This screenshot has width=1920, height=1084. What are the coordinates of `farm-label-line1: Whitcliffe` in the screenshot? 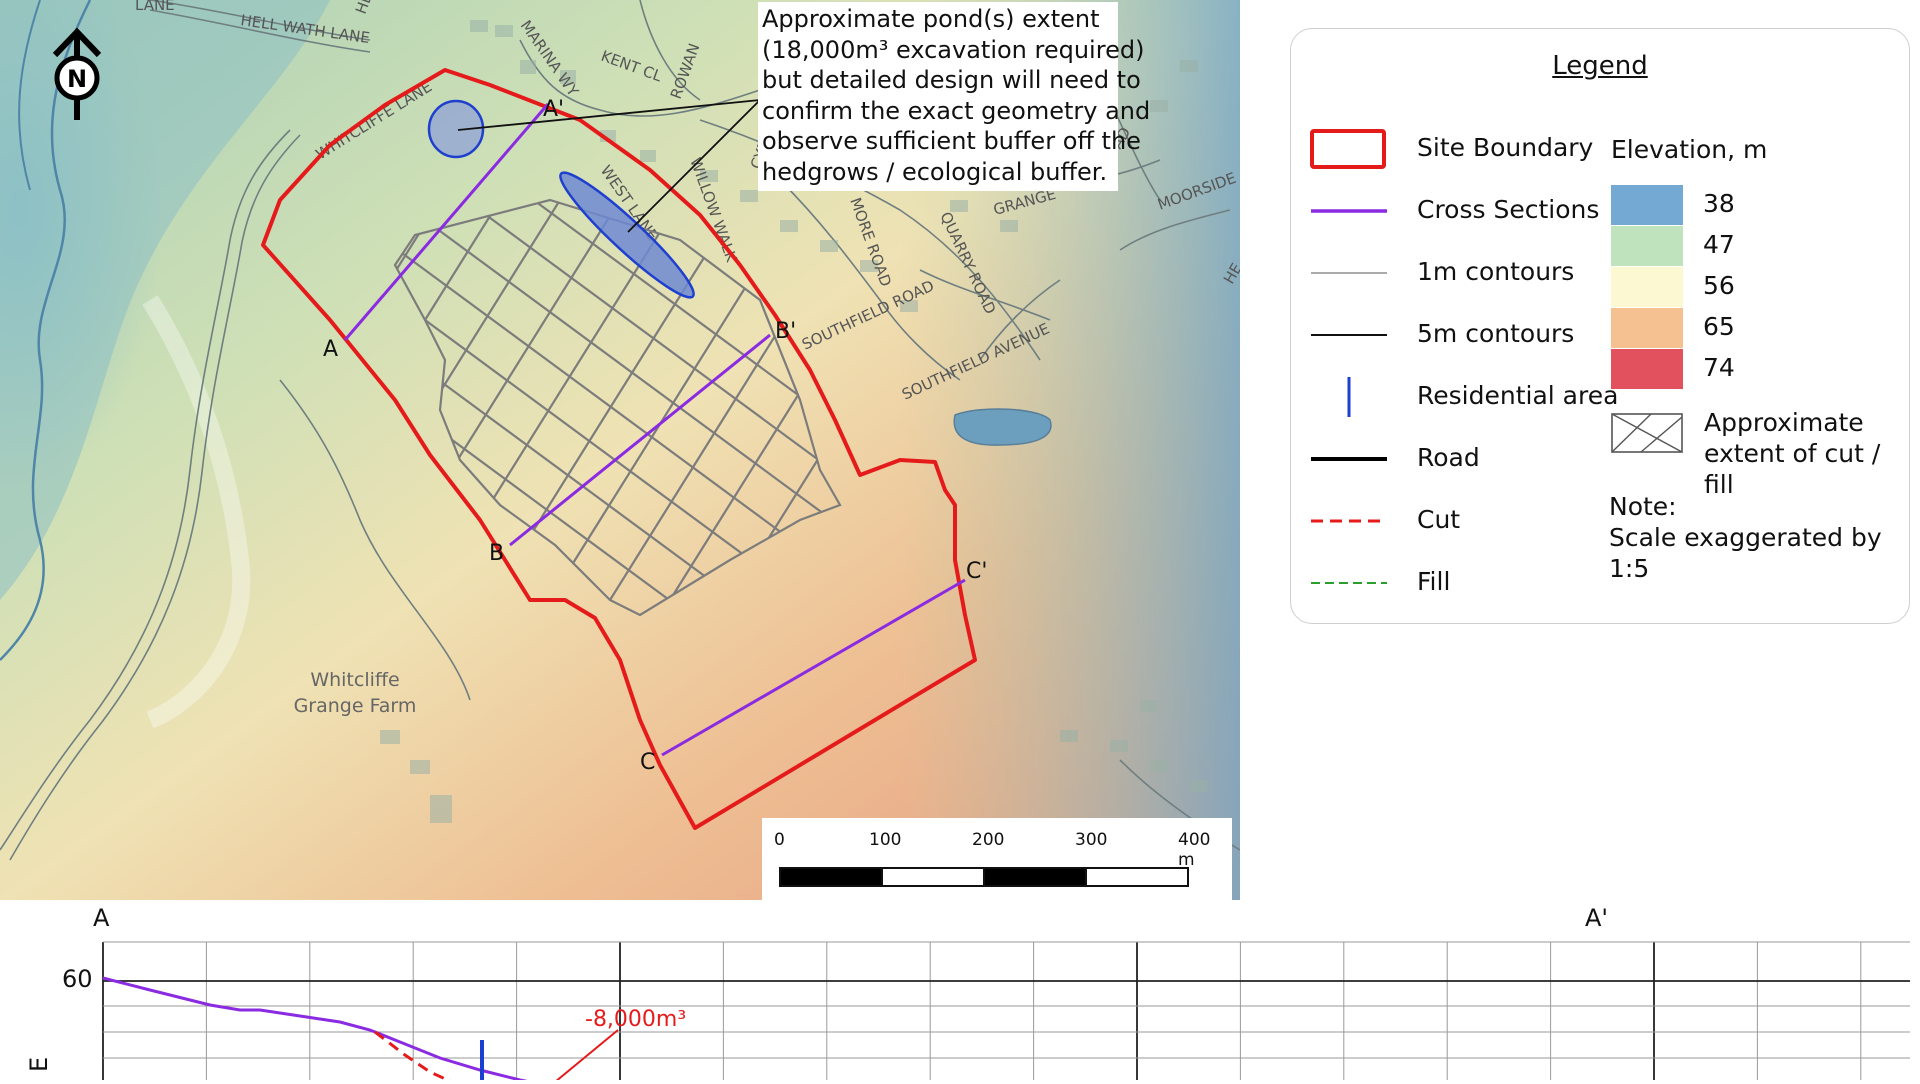 It's located at (354, 680).